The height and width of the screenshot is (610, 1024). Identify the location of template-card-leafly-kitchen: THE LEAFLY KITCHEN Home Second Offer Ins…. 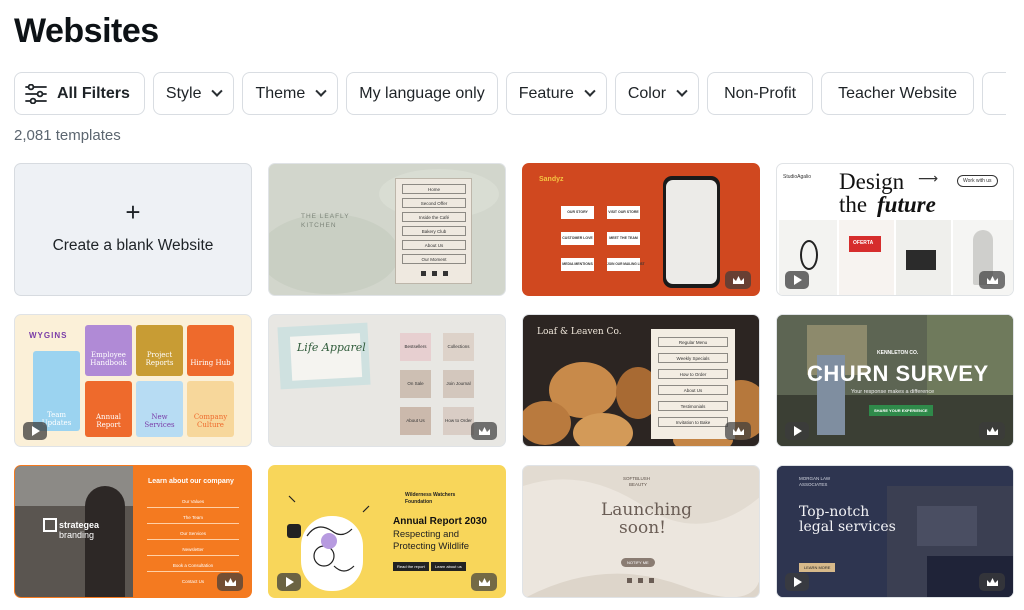
(387, 229).